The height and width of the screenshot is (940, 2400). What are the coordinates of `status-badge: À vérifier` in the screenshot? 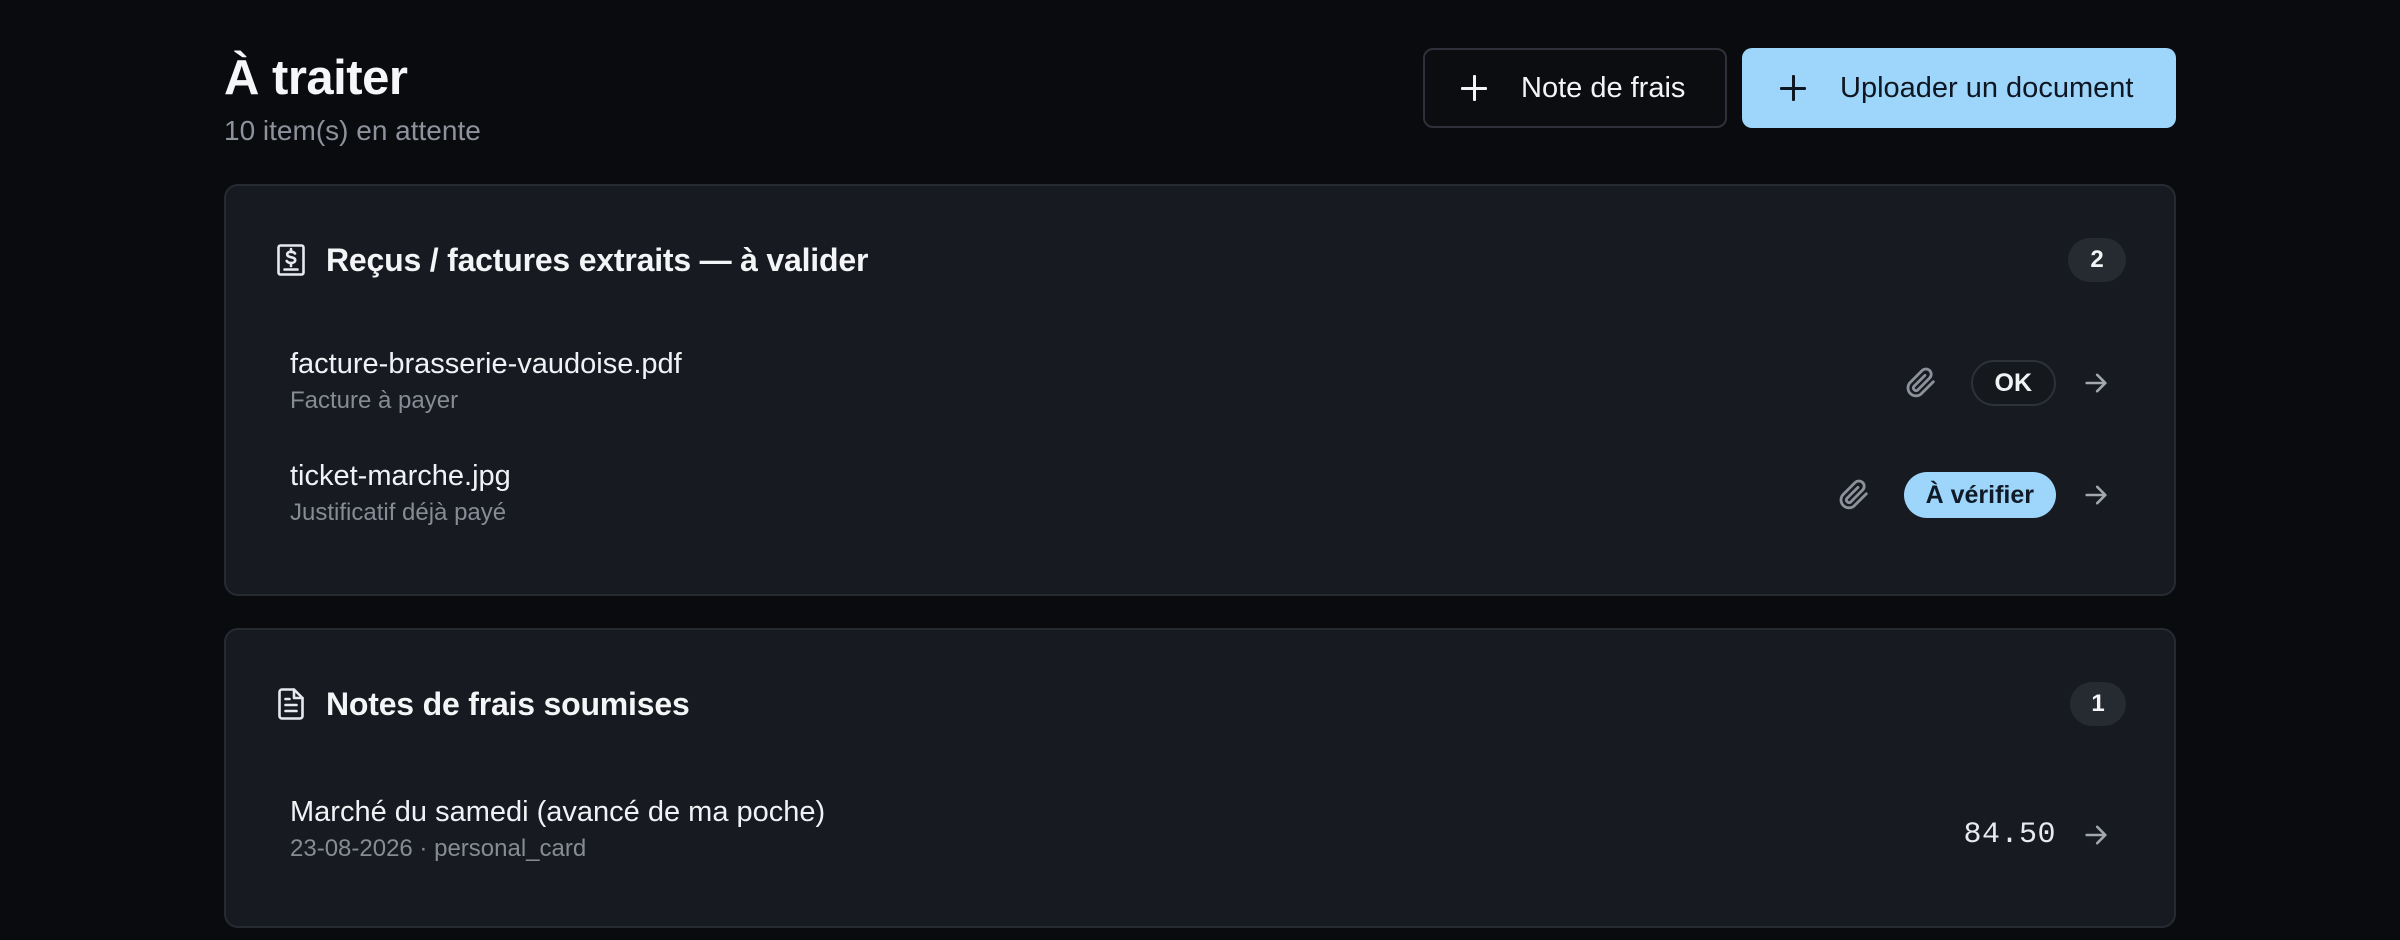 It's located at (1979, 495).